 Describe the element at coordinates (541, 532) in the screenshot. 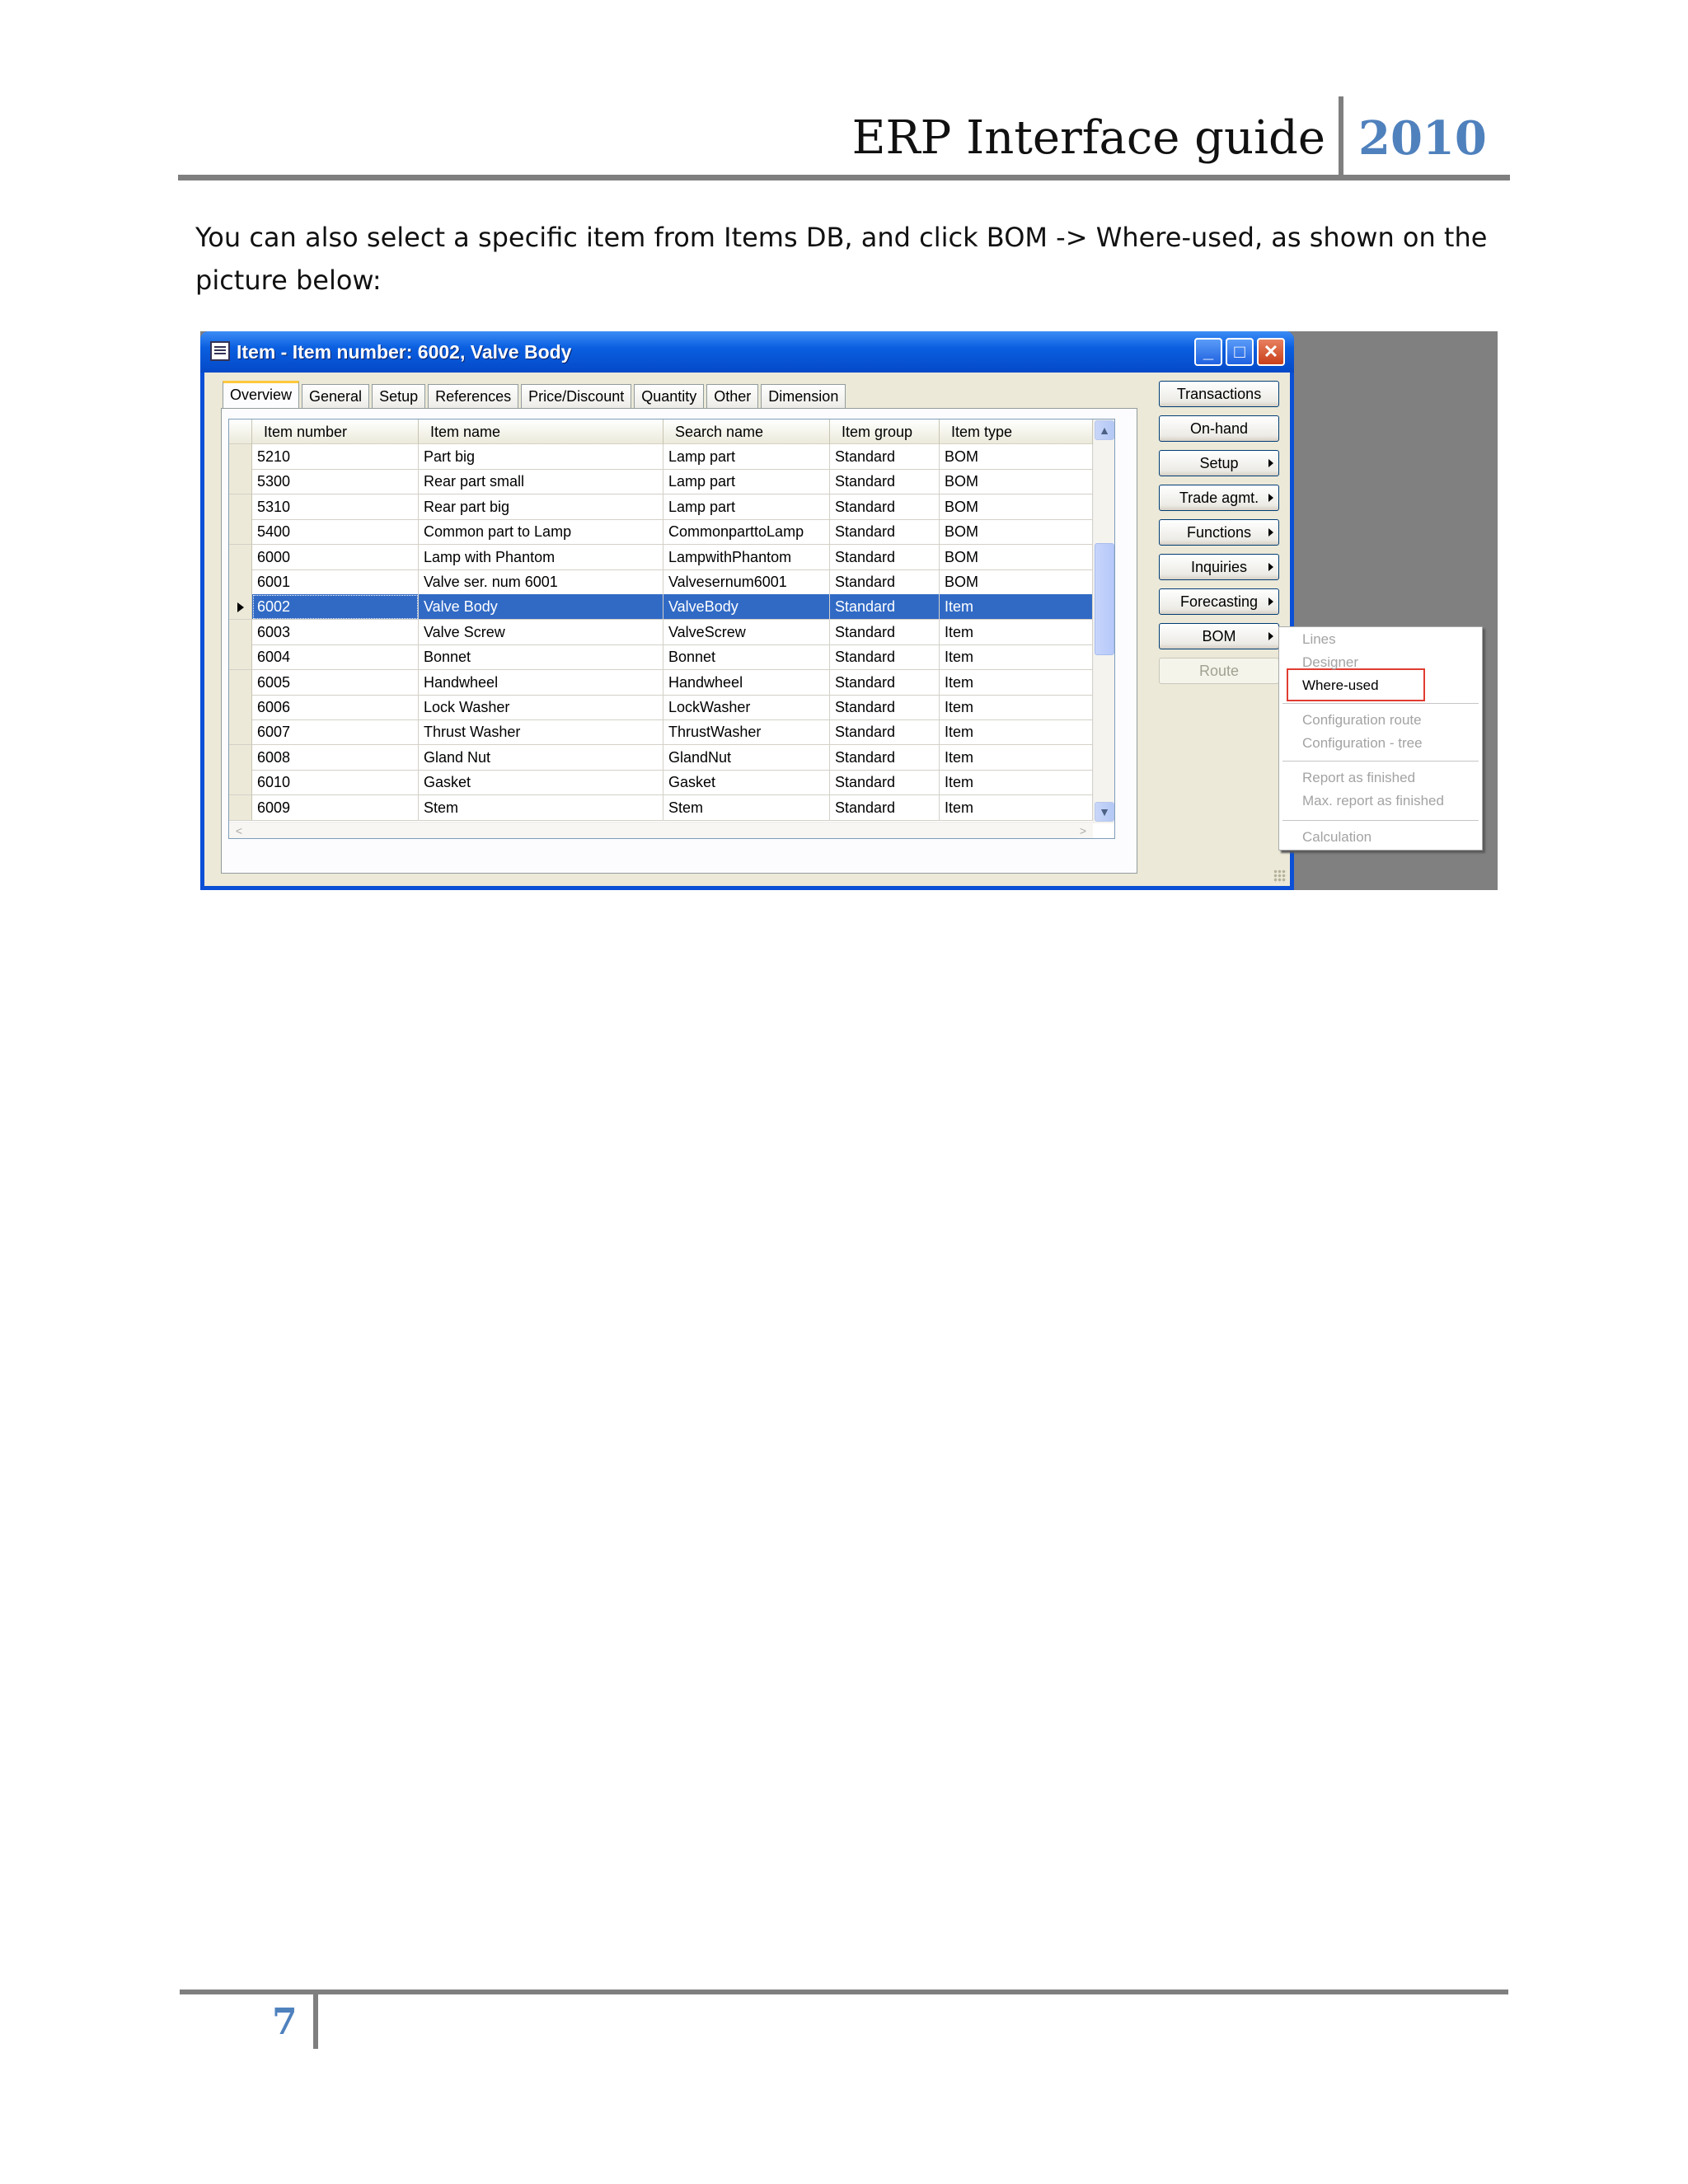

I see `table-cell: Common part to Lamp` at that location.